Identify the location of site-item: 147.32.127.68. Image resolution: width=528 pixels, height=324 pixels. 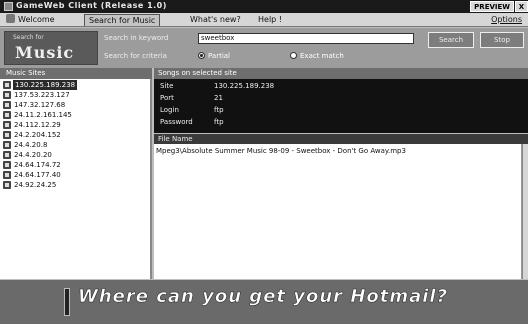
(73, 105).